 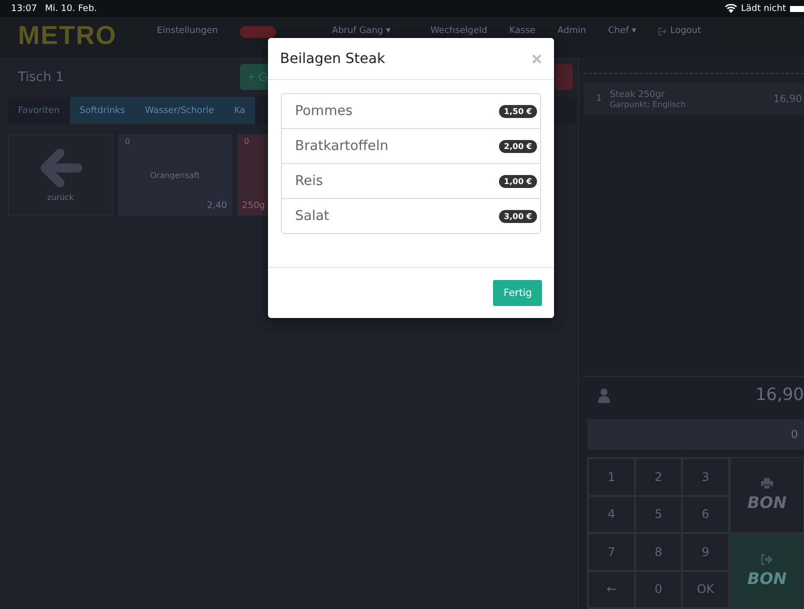 What do you see at coordinates (61, 167) in the screenshot?
I see `arrow-left-icon` at bounding box center [61, 167].